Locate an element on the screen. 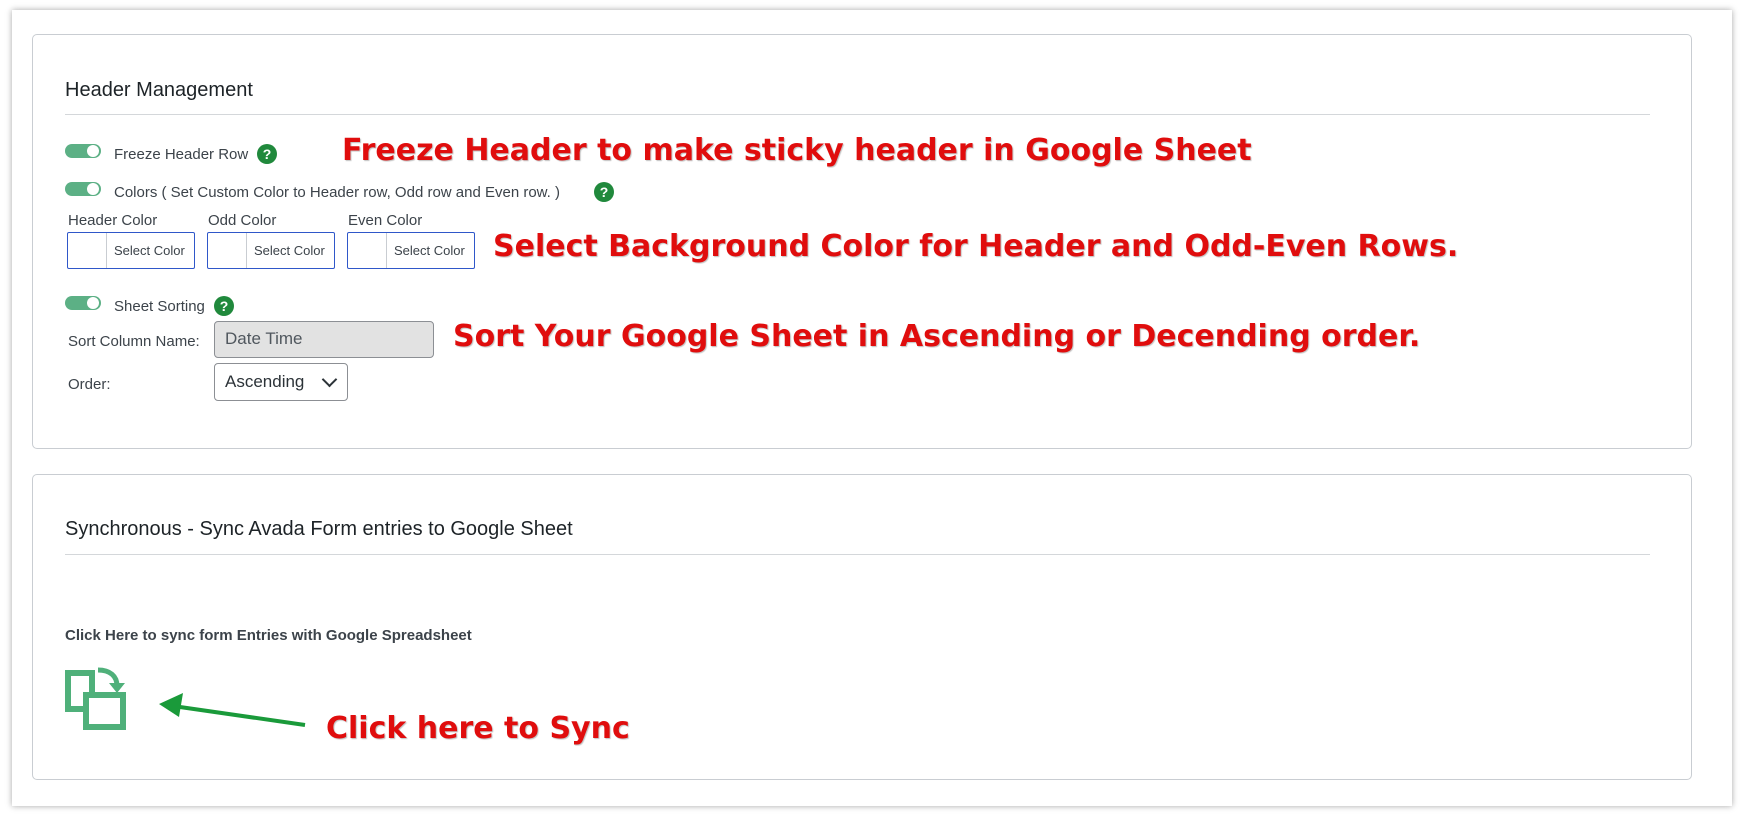  freeze-header-toggle is located at coordinates (83, 151).